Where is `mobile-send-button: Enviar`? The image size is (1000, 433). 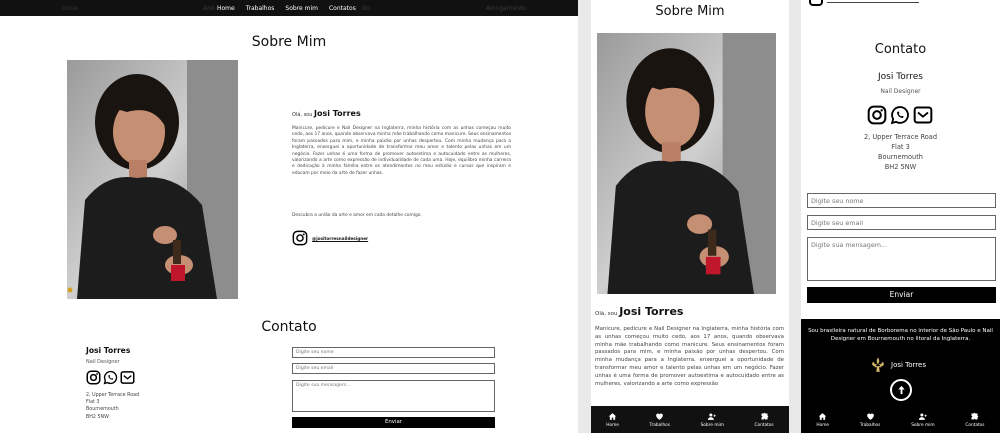 mobile-send-button: Enviar is located at coordinates (901, 295).